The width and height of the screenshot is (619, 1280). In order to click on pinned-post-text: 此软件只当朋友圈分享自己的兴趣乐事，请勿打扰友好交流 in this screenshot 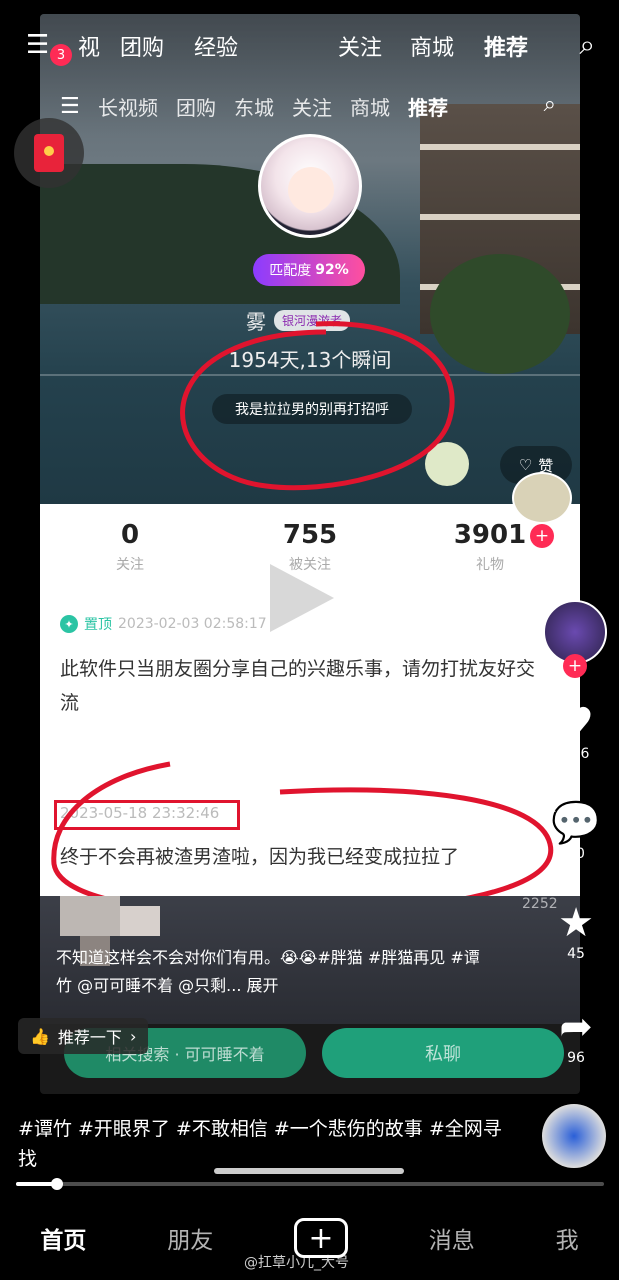, I will do `click(298, 686)`.